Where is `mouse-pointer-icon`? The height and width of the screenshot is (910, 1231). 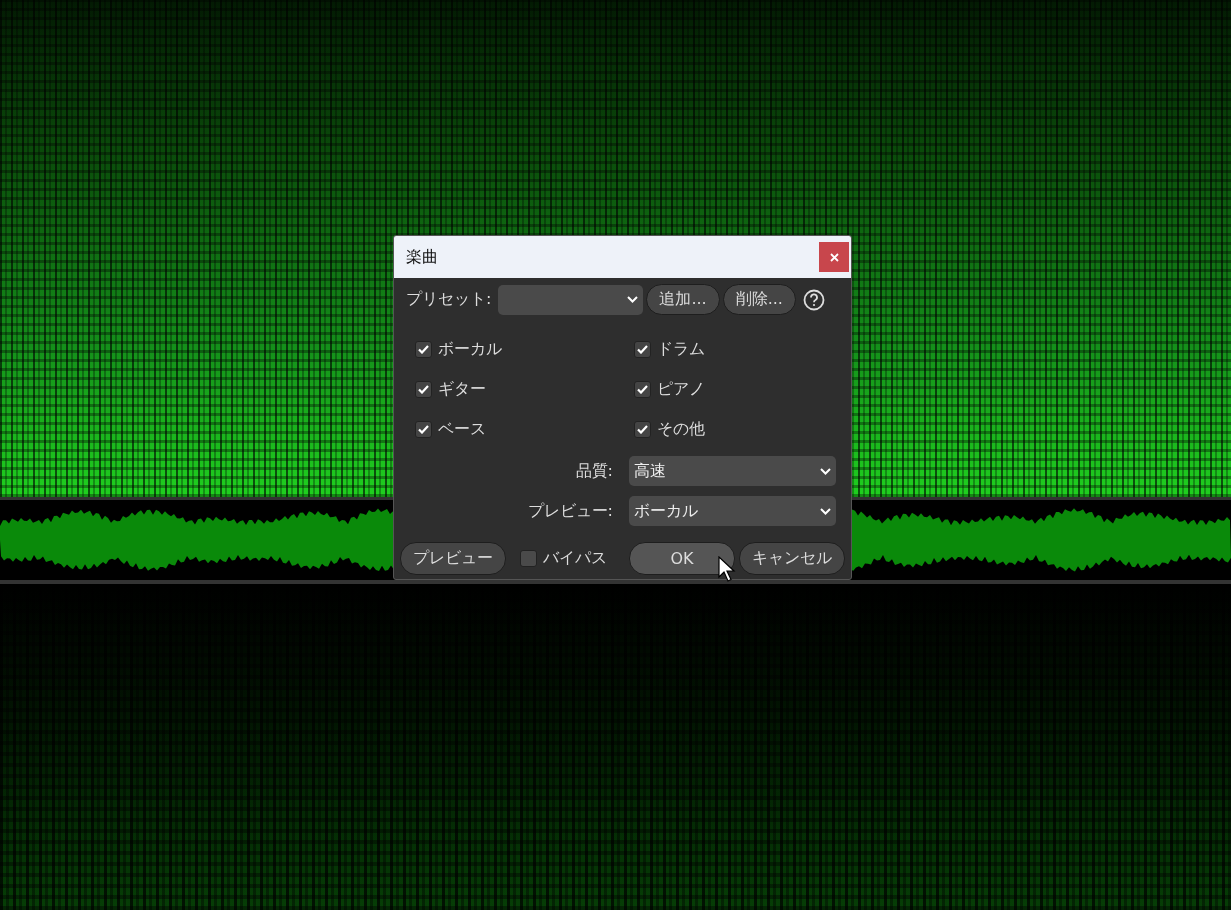 mouse-pointer-icon is located at coordinates (727, 569).